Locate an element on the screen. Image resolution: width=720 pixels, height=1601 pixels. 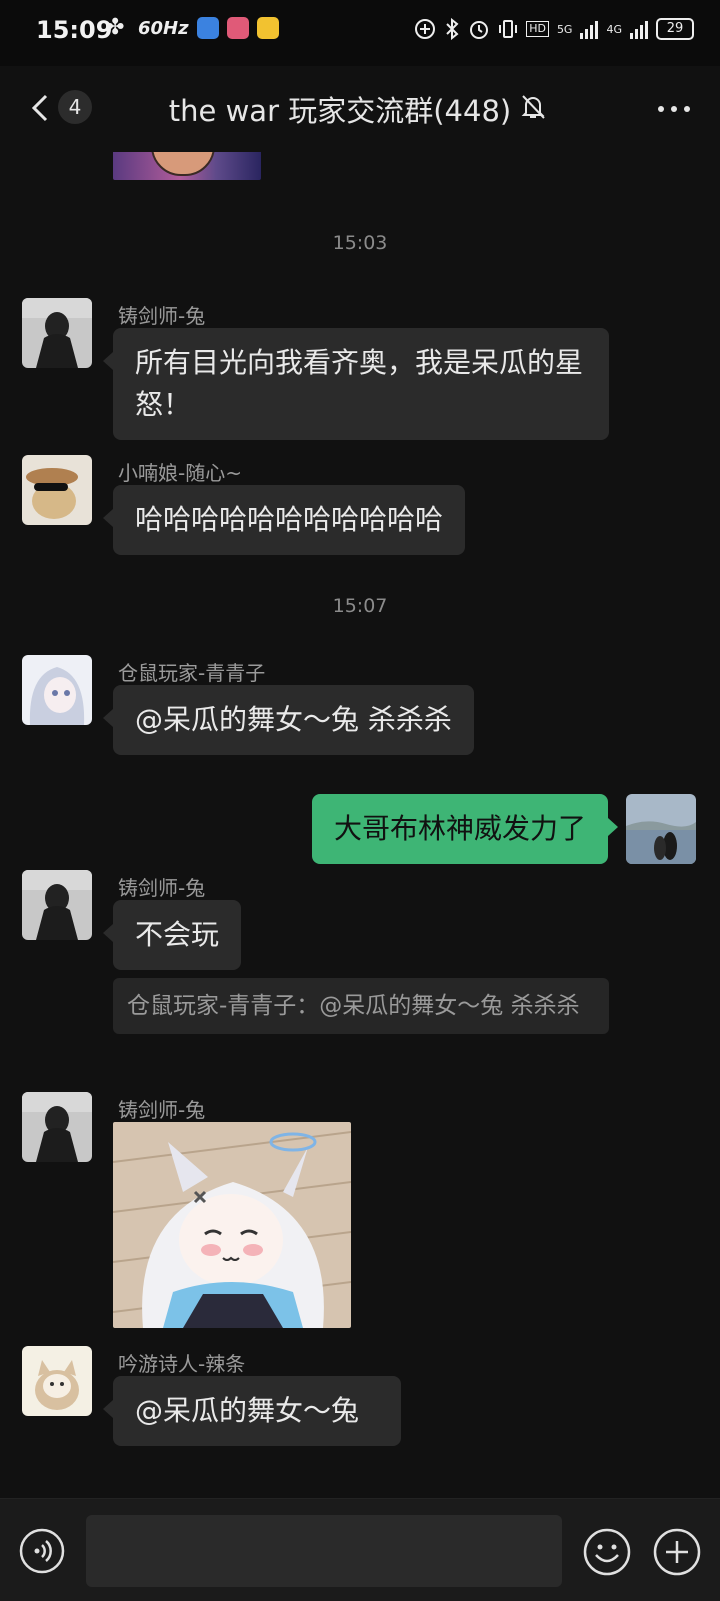
more-options-icon is located at coordinates (674, 109).